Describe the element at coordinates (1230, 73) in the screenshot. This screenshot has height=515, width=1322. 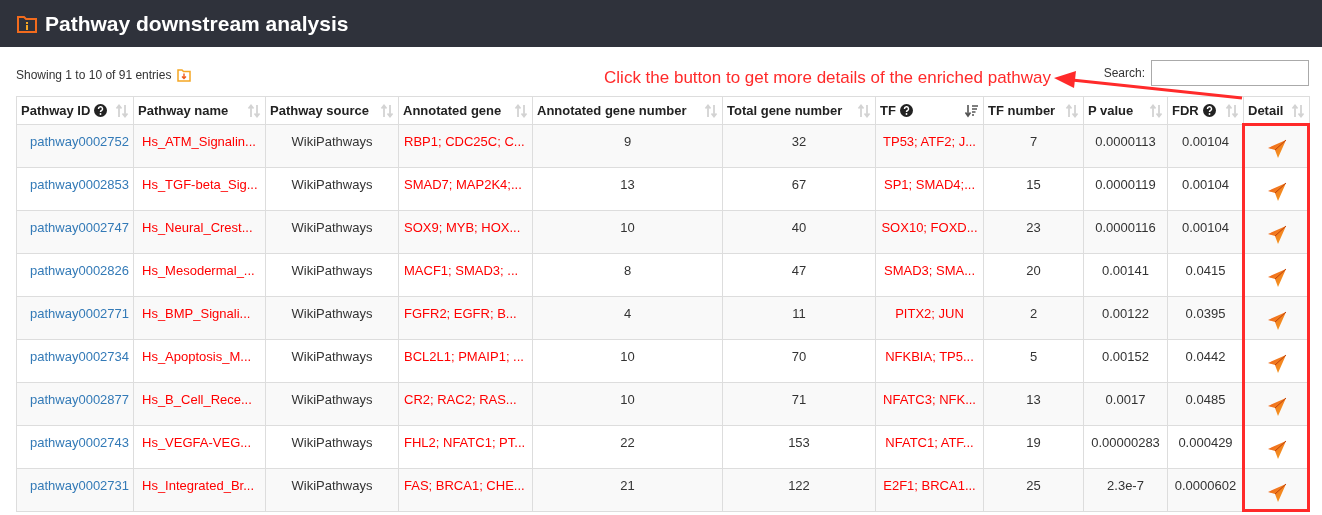
I see `search-field` at that location.